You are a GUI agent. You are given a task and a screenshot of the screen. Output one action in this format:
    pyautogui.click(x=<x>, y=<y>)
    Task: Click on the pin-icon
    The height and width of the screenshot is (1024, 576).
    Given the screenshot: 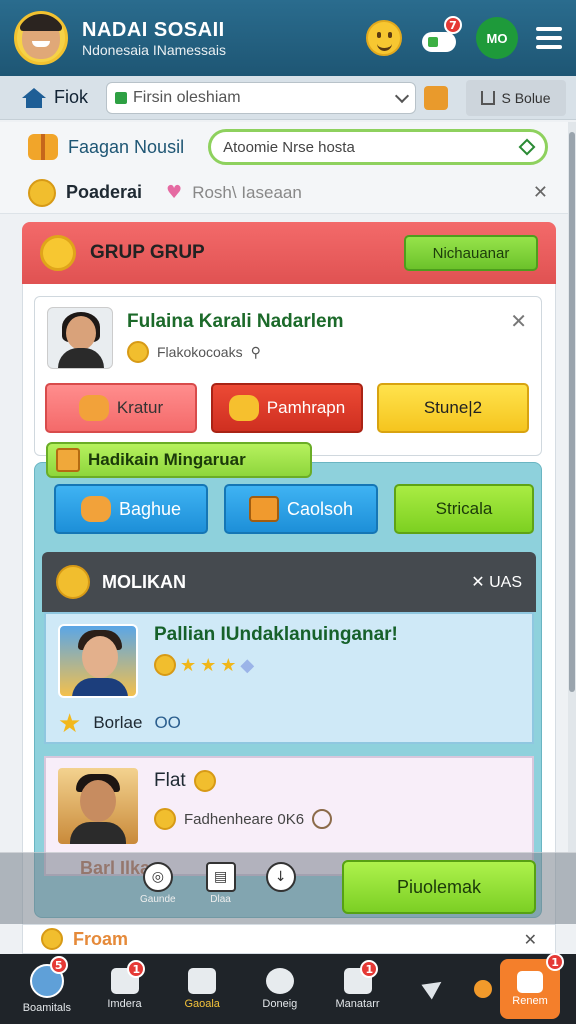 What is the action you would take?
    pyautogui.click(x=527, y=147)
    